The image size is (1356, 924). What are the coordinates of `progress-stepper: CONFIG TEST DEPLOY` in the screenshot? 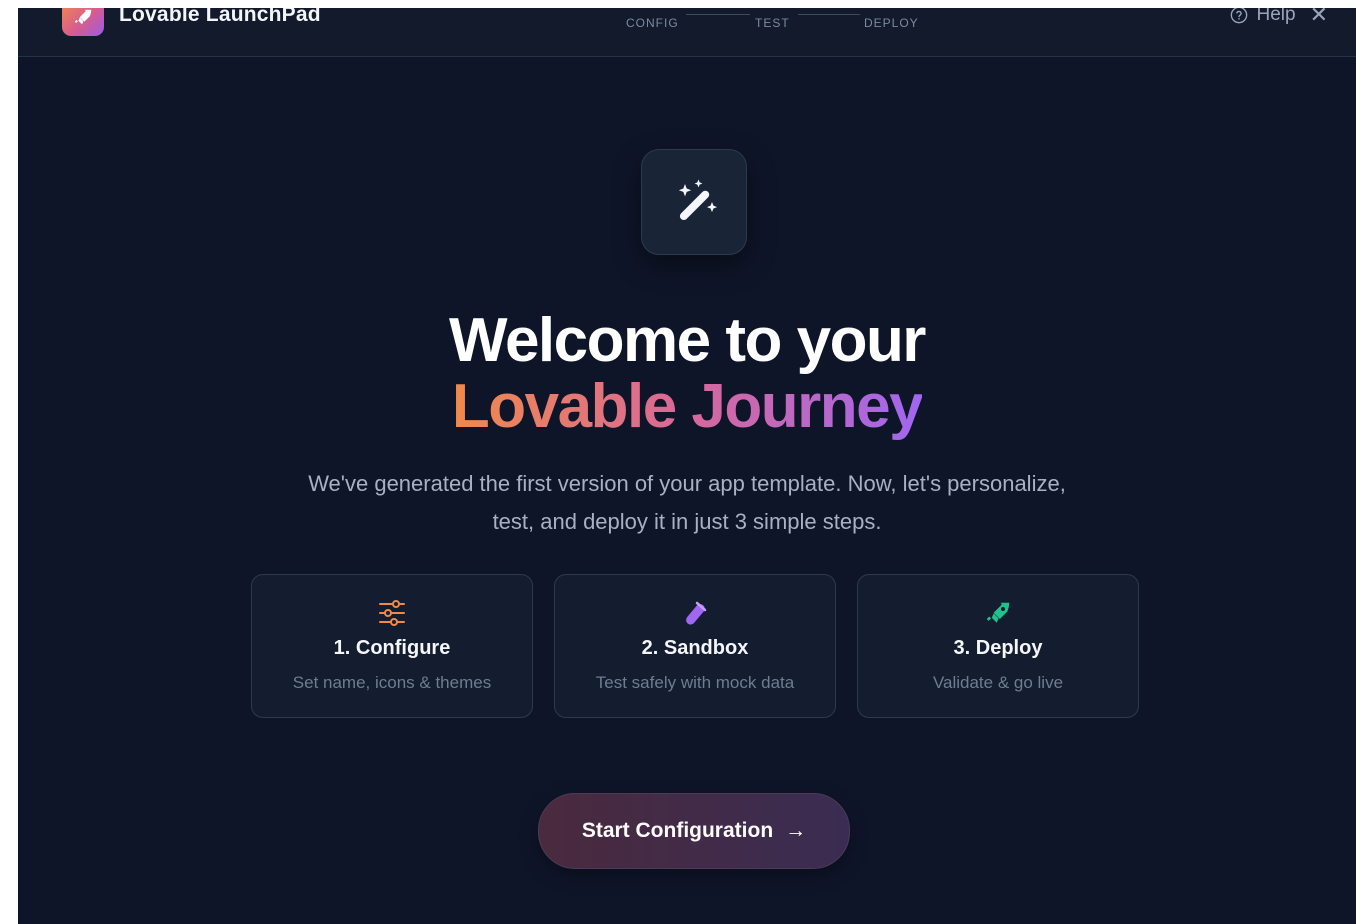 It's located at (774, 23).